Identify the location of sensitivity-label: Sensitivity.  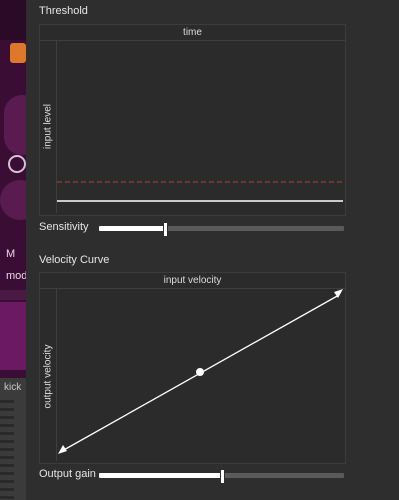
(64, 227).